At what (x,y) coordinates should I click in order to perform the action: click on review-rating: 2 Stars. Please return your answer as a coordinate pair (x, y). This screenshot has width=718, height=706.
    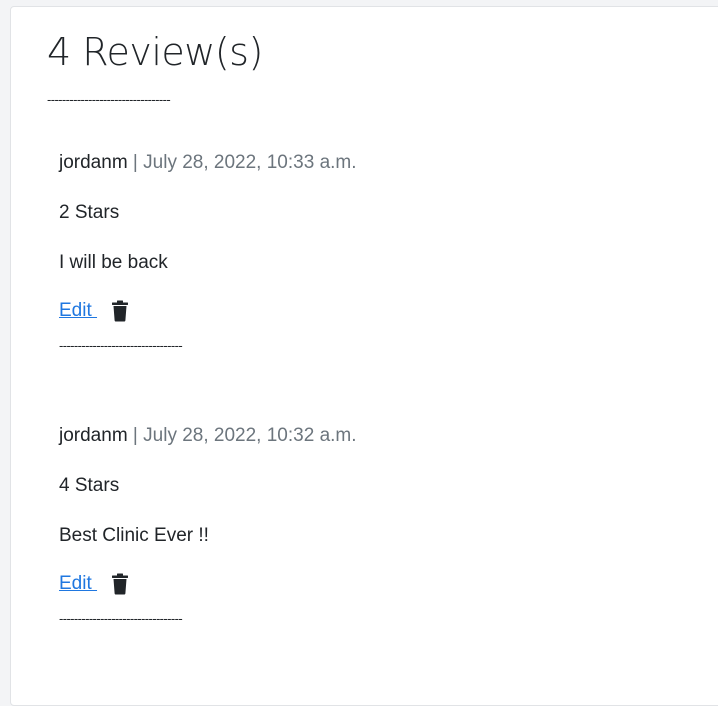
    Looking at the image, I should click on (89, 212).